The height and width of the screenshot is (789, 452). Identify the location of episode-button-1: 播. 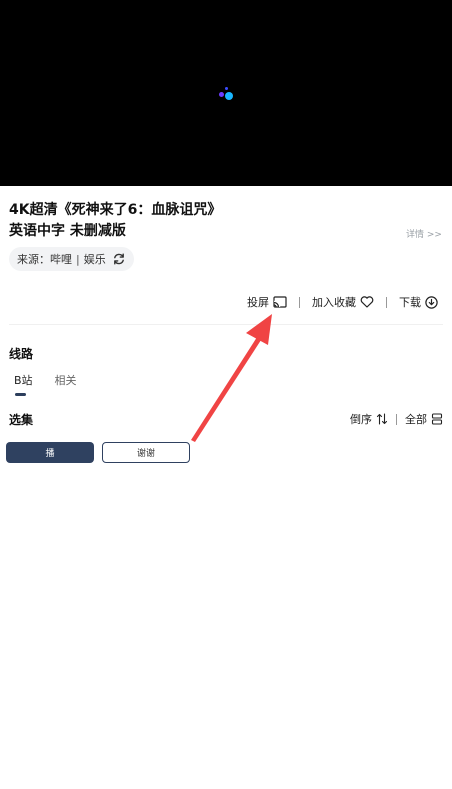
(50, 452).